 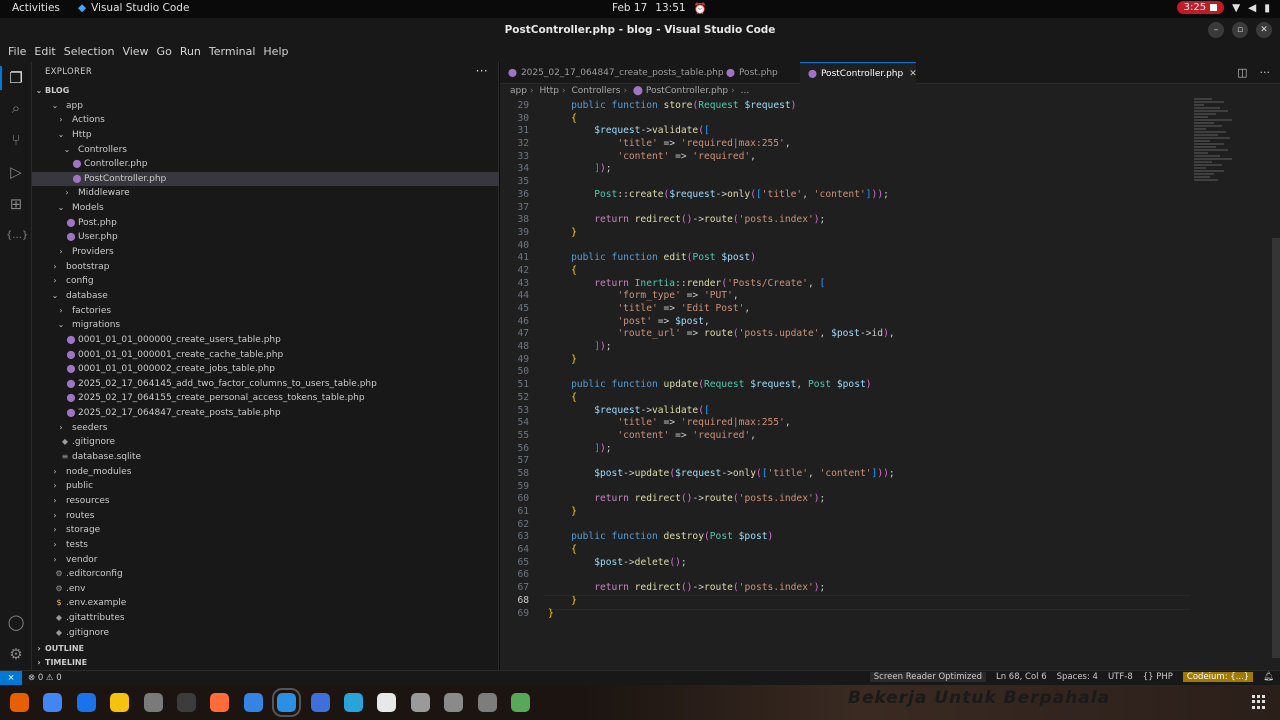 What do you see at coordinates (850, 258) in the screenshot?
I see `code-line: 41 public function edit(Post $post)` at bounding box center [850, 258].